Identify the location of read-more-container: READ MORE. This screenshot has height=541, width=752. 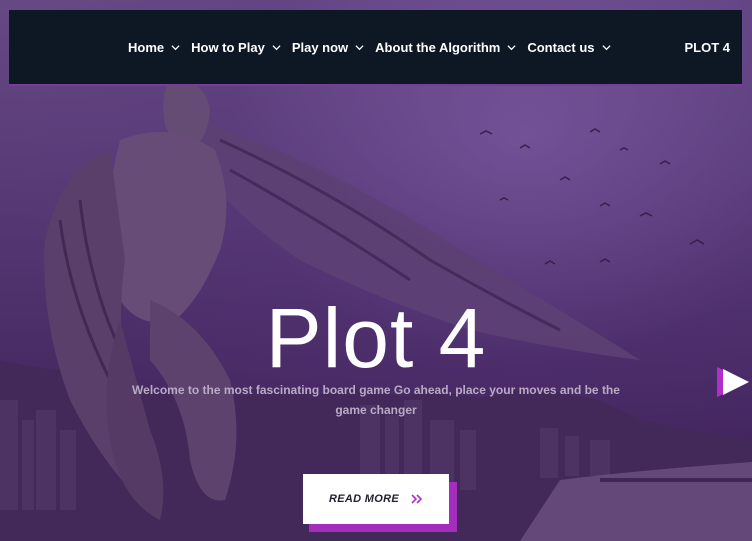
(380, 503).